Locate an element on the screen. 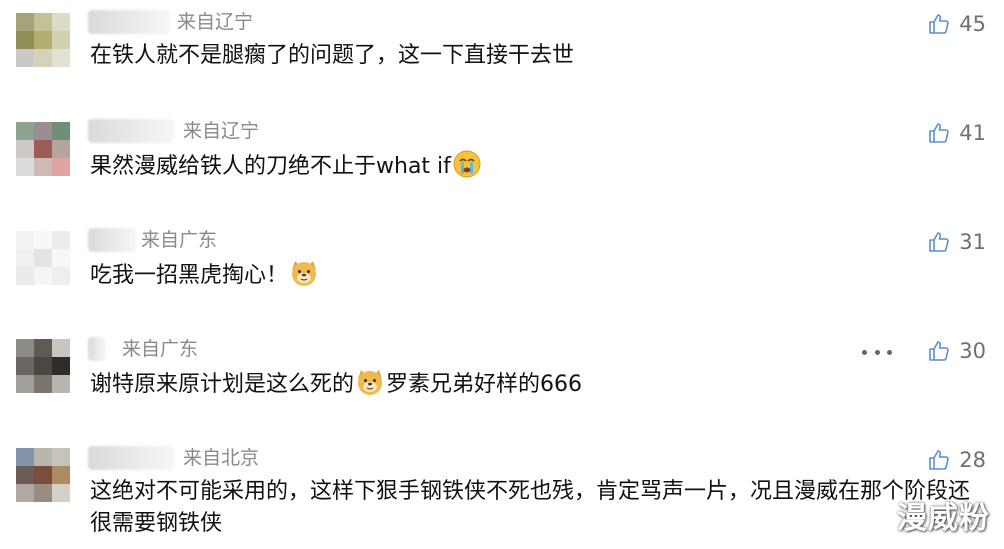  like-button: 41 is located at coordinates (956, 133).